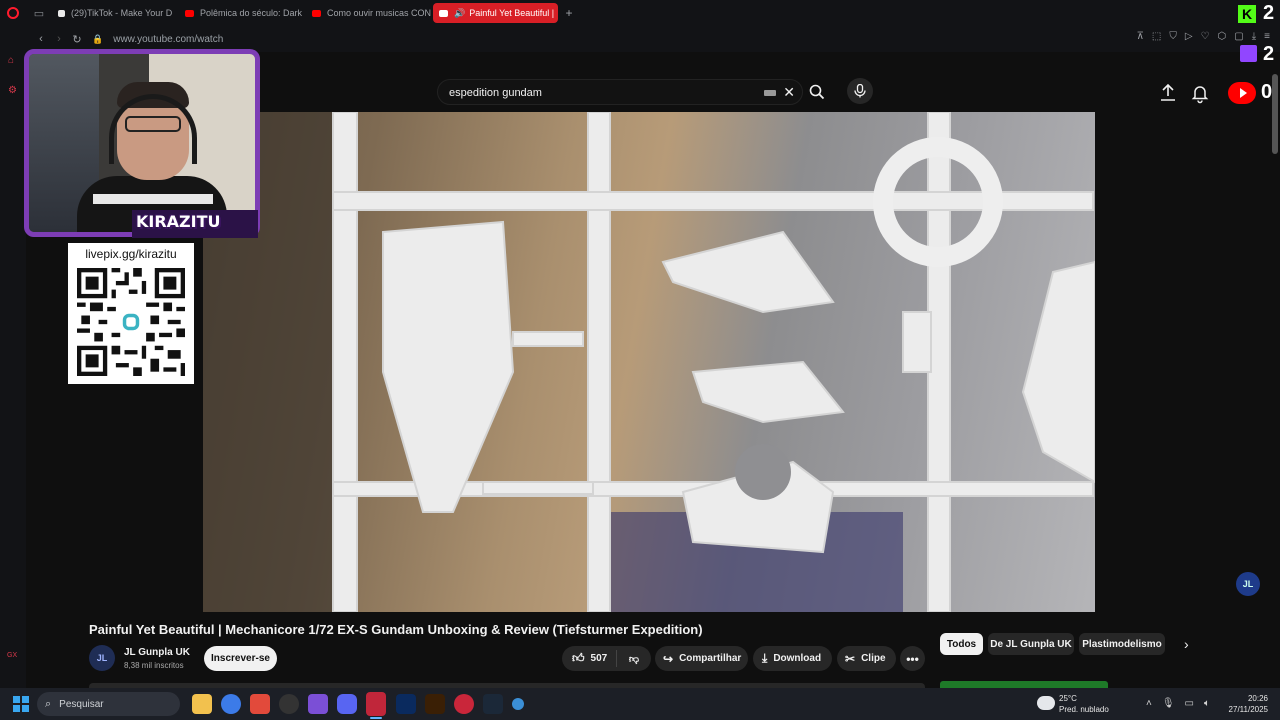 This screenshot has height=720, width=1280. What do you see at coordinates (1254, 36) in the screenshot?
I see `download-icon: ⤓` at bounding box center [1254, 36].